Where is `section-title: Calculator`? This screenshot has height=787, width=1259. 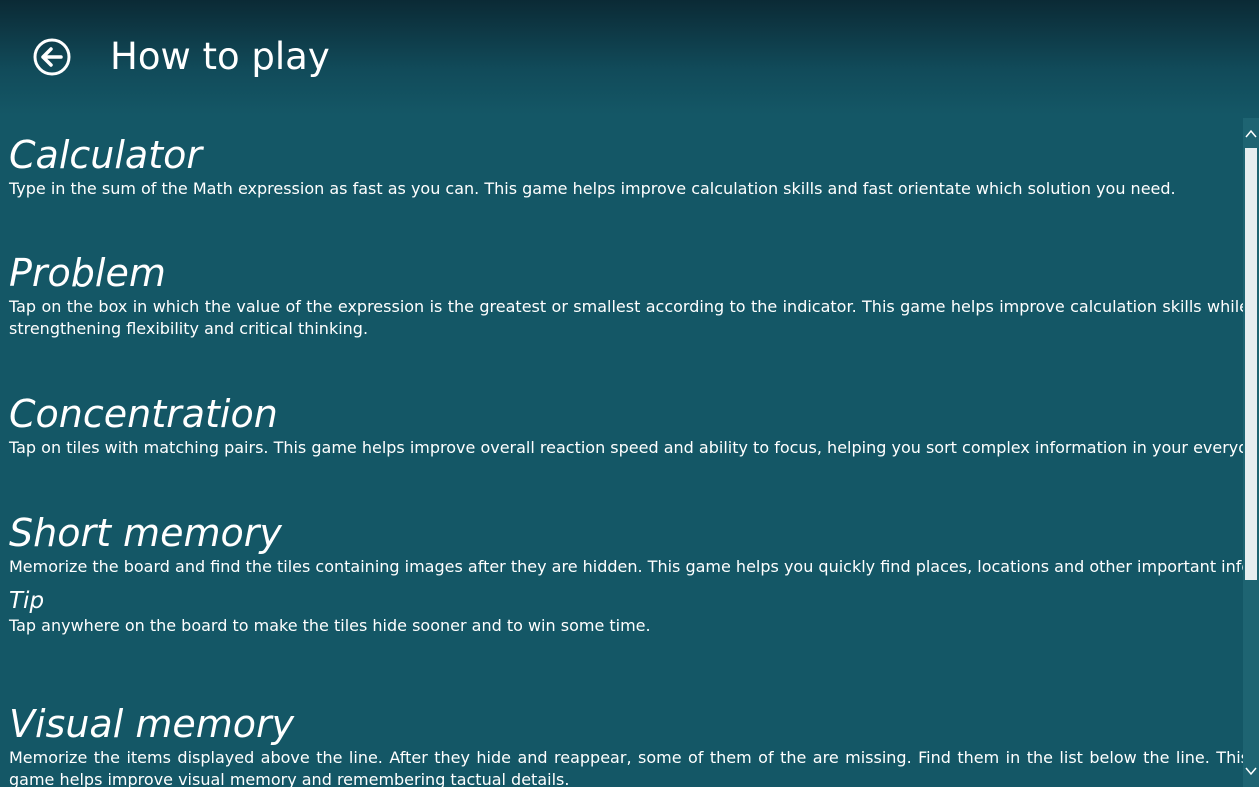 section-title: Calculator is located at coordinates (105, 155).